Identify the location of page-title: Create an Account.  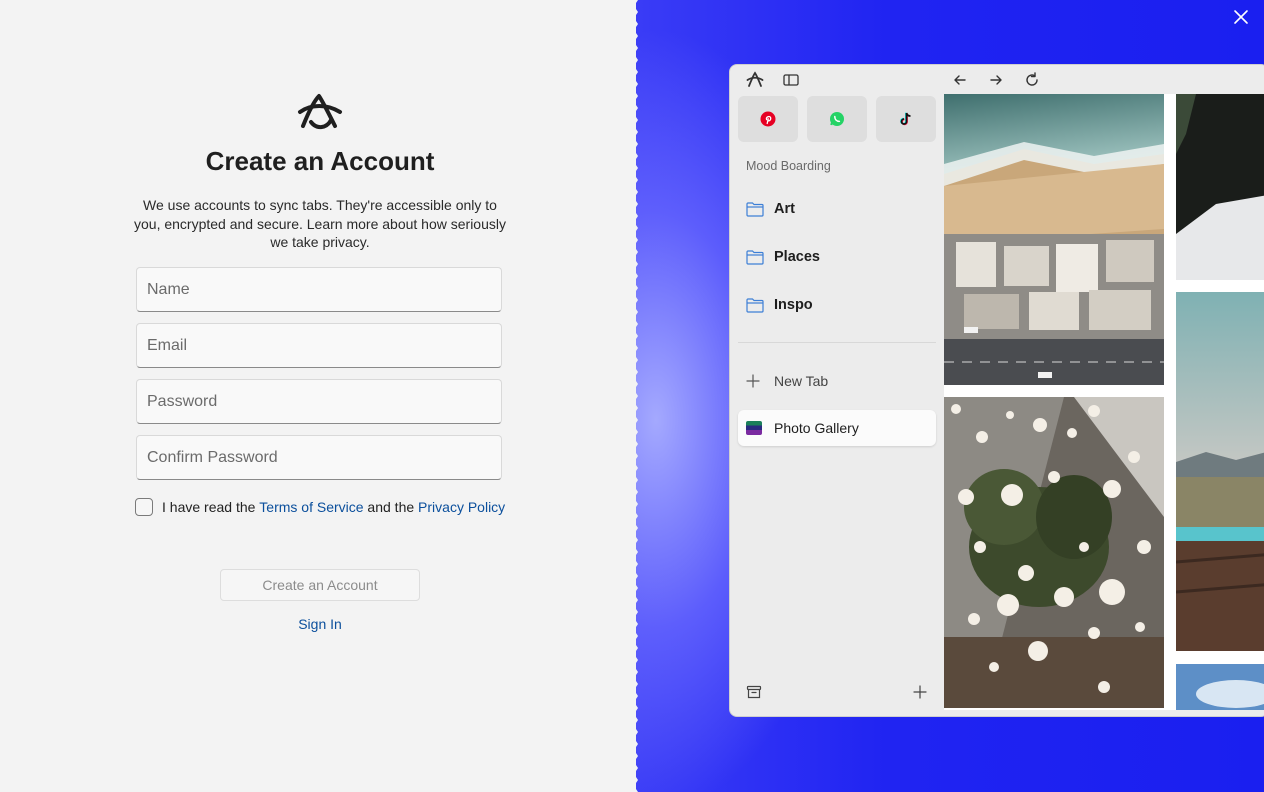
(320, 161).